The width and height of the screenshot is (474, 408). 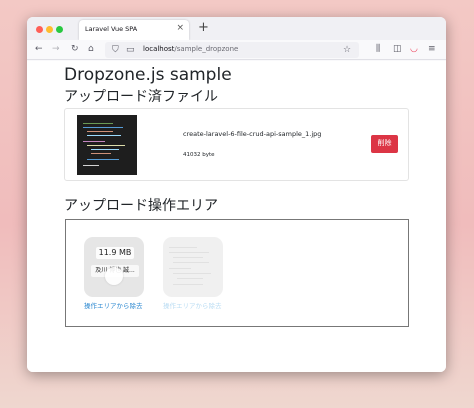 What do you see at coordinates (432, 49) in the screenshot?
I see `menu-icon: ≡` at bounding box center [432, 49].